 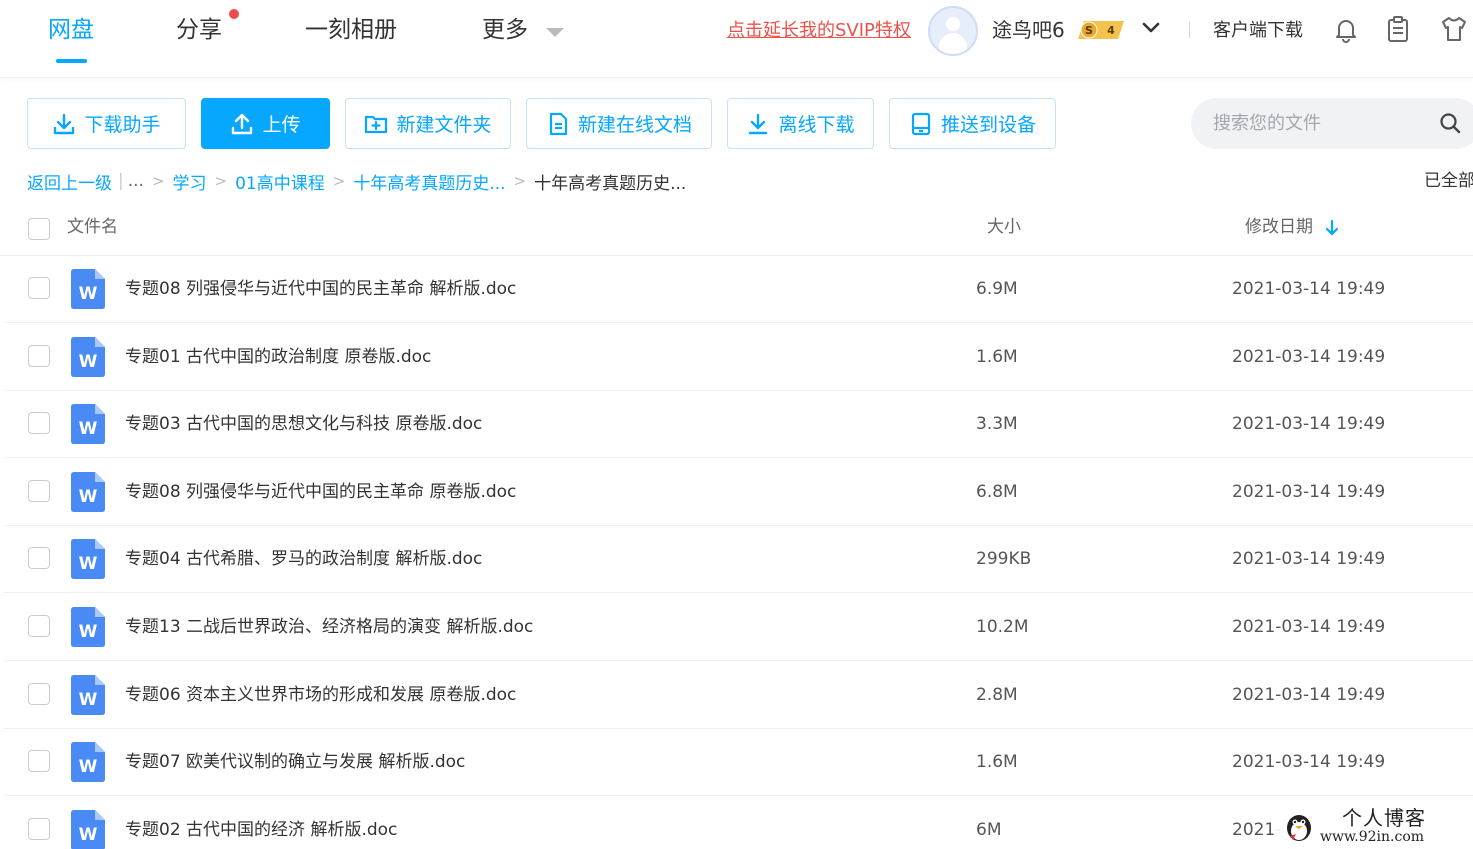 I want to click on client-download-link: 客户端下载, so click(x=1258, y=31).